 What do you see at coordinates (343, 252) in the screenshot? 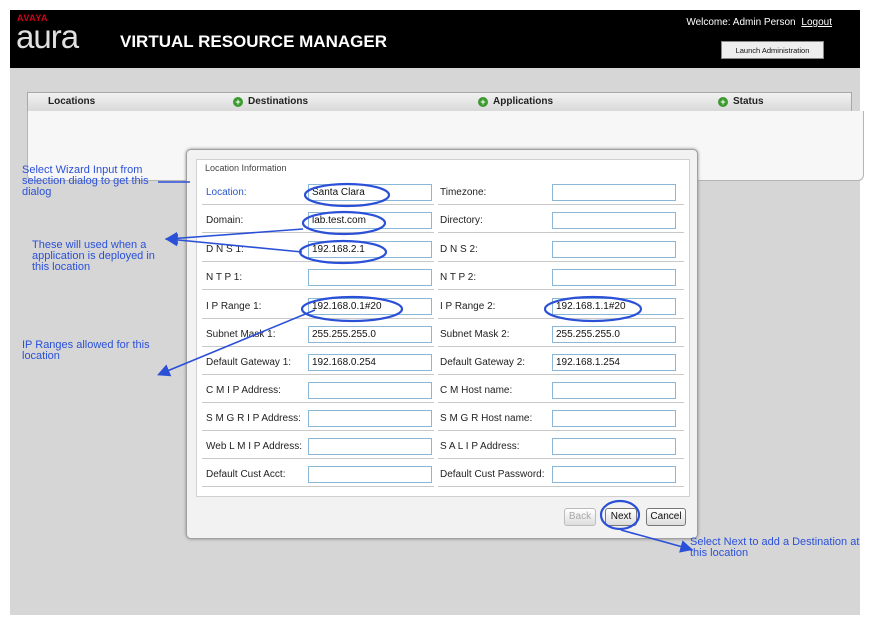
I see `highlight-ellipse-dns1` at bounding box center [343, 252].